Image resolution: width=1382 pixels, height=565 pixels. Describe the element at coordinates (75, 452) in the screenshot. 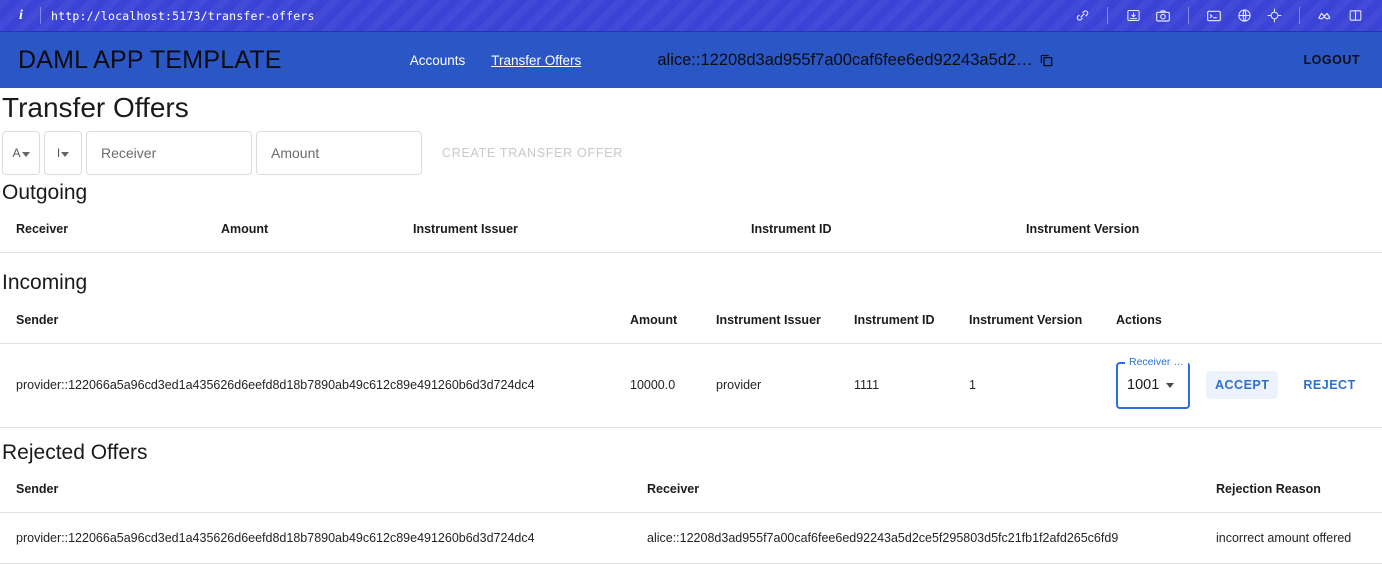

I see `rejected-offers-section-title: Rejected Offers` at that location.